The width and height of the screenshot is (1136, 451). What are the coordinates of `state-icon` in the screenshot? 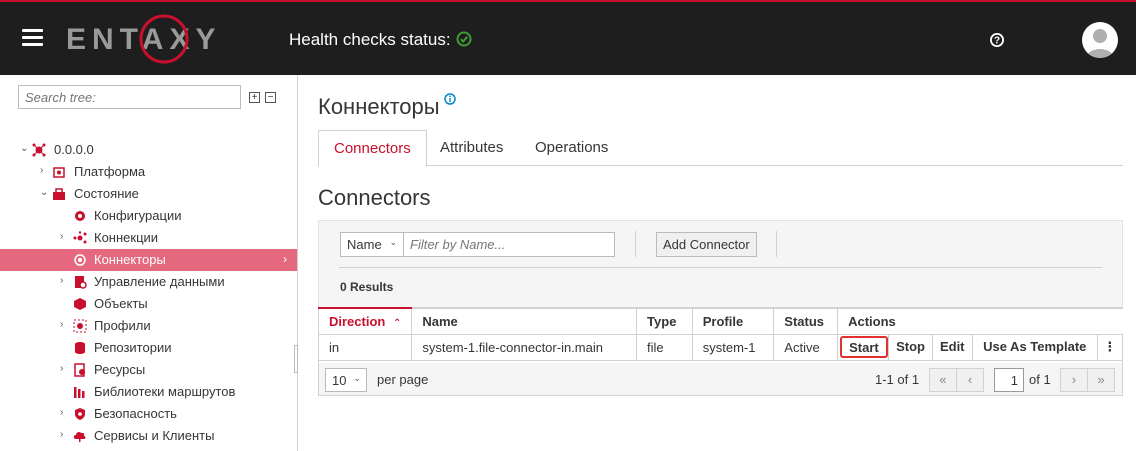 It's located at (59, 194).